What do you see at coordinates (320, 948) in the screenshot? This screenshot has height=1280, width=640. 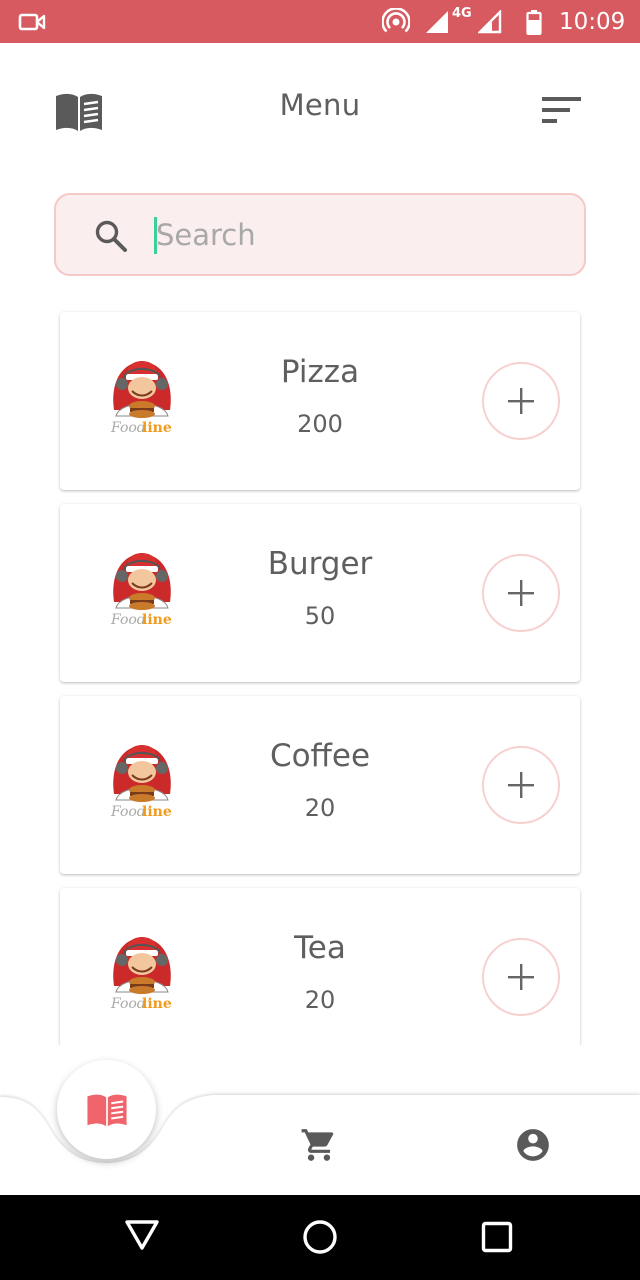 I see `item-name: Tea` at bounding box center [320, 948].